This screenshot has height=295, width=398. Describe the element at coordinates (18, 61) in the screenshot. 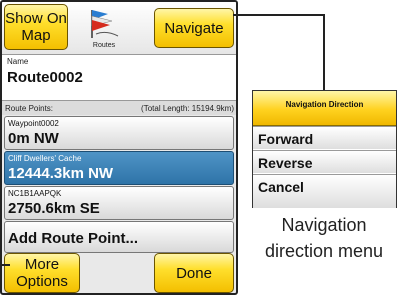

I see `name-label: Name` at that location.